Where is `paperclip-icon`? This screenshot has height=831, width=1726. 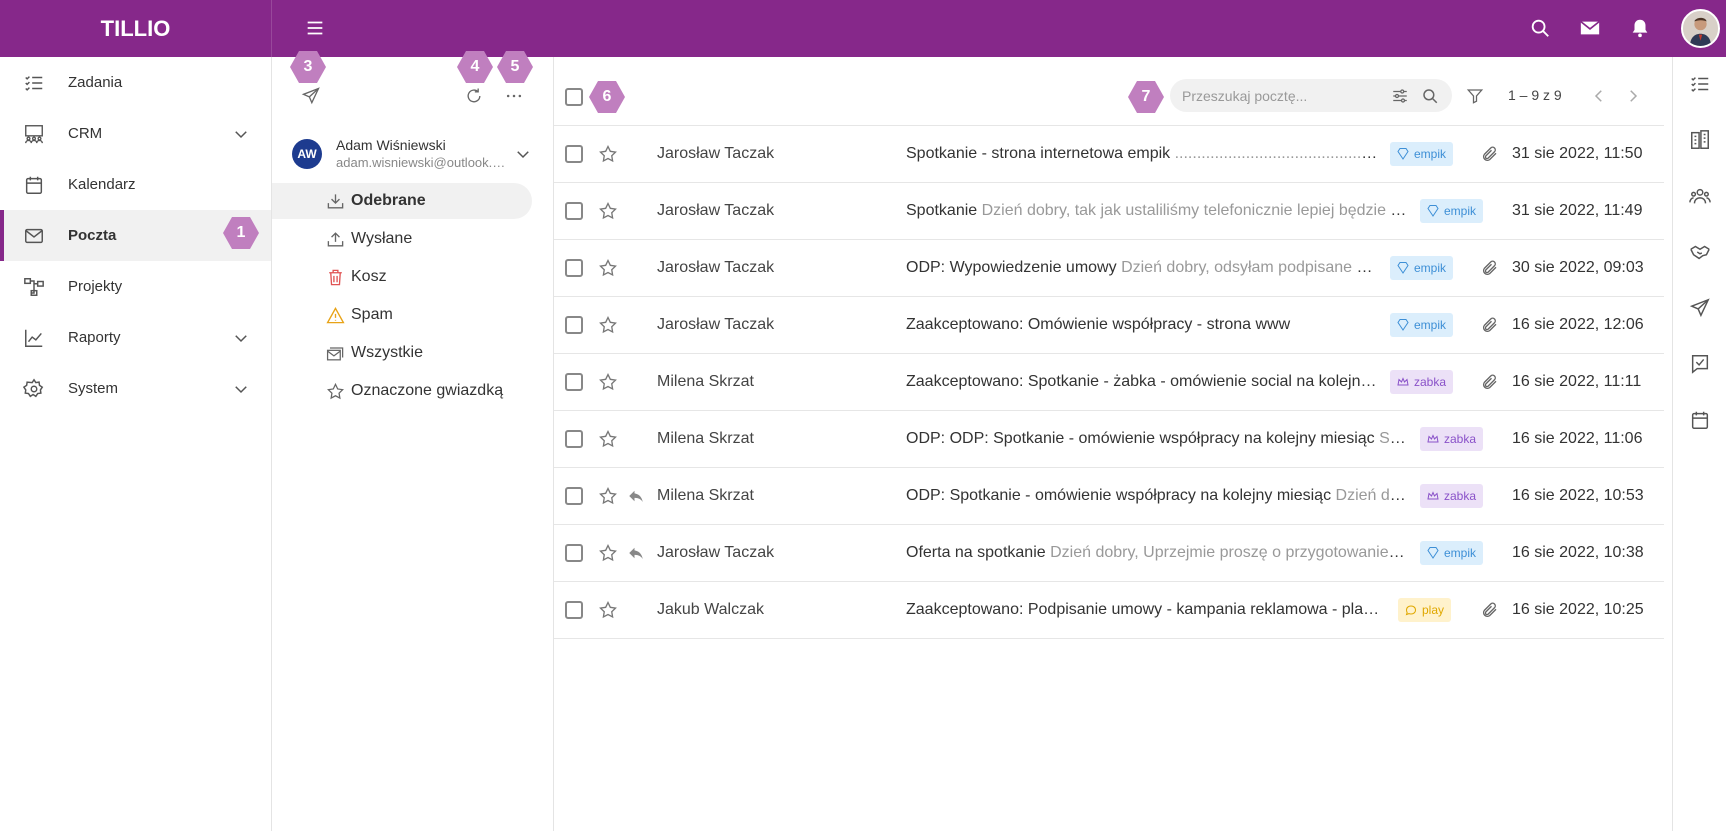 paperclip-icon is located at coordinates (1490, 154).